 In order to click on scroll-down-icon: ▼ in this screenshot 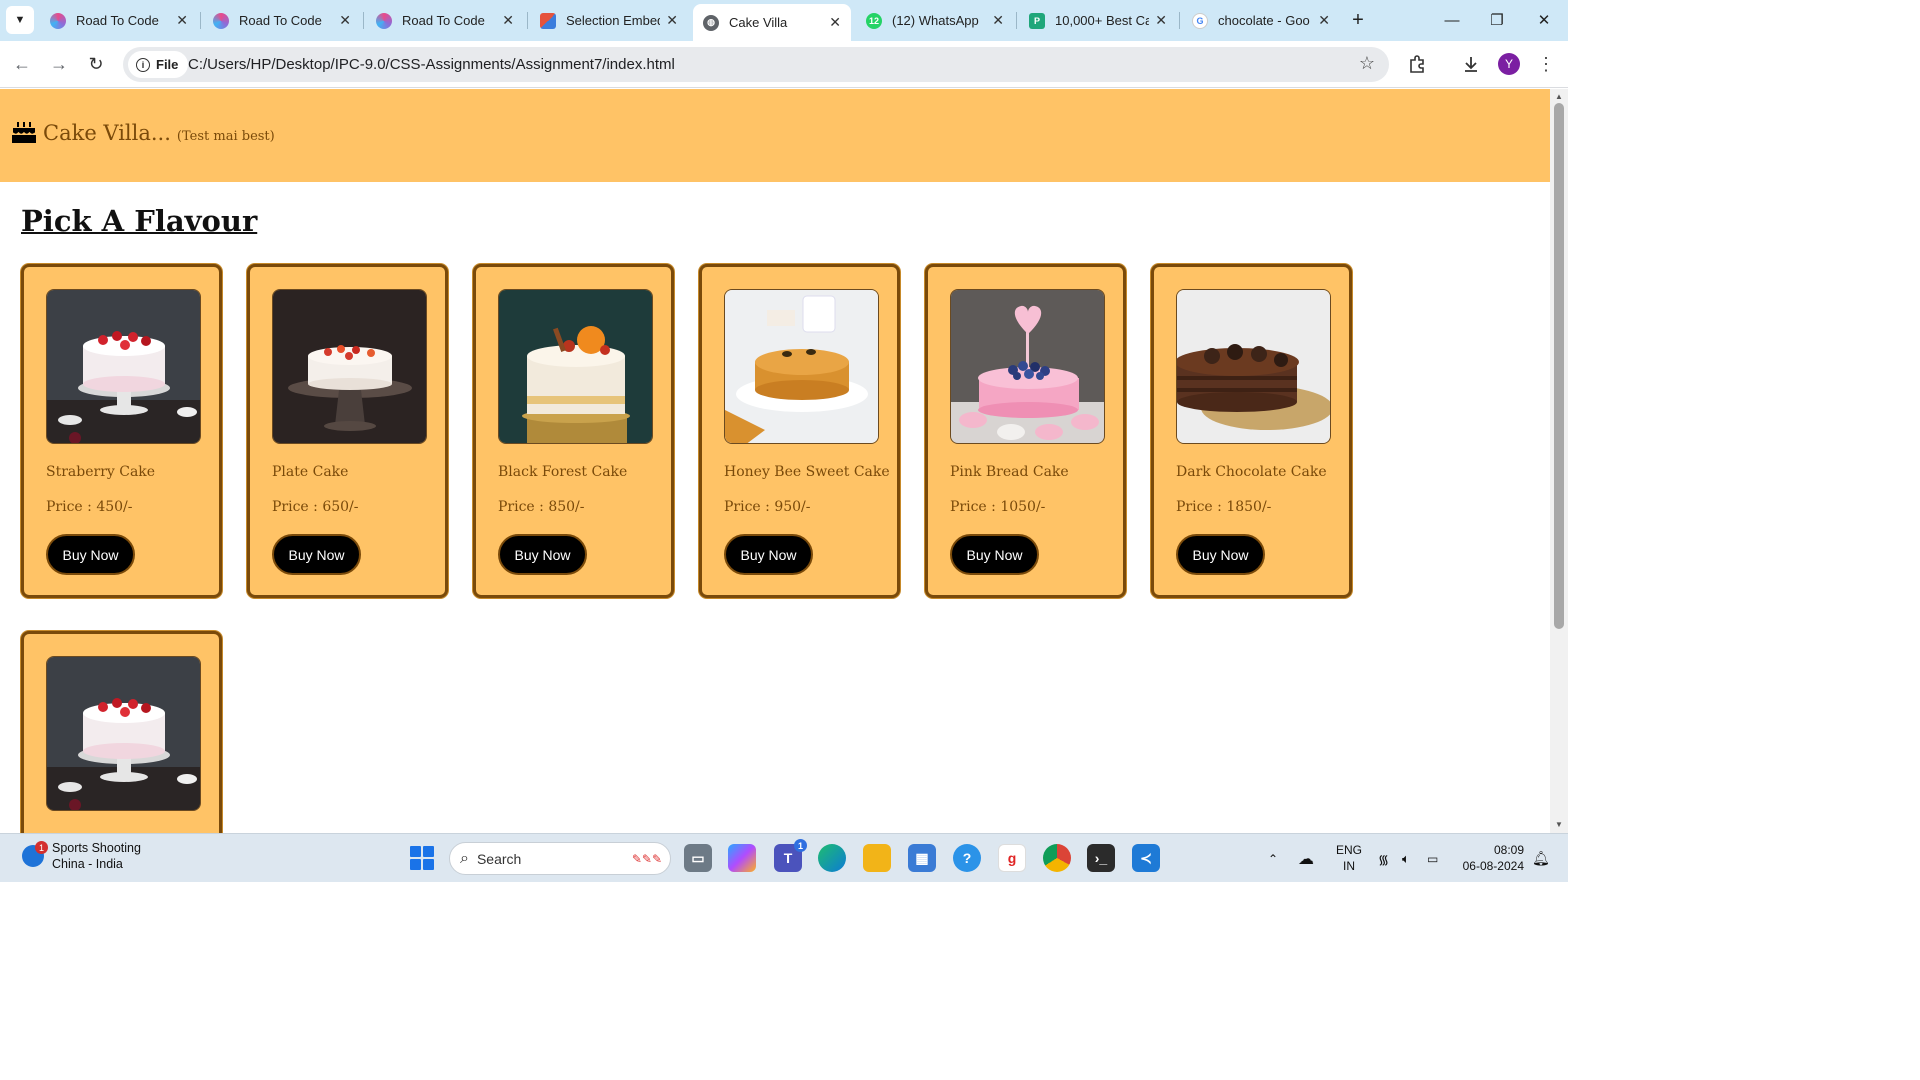, I will do `click(1559, 825)`.